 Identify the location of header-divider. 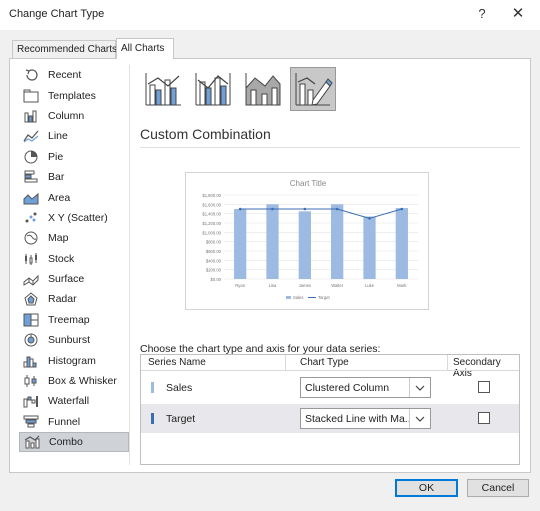
(330, 370).